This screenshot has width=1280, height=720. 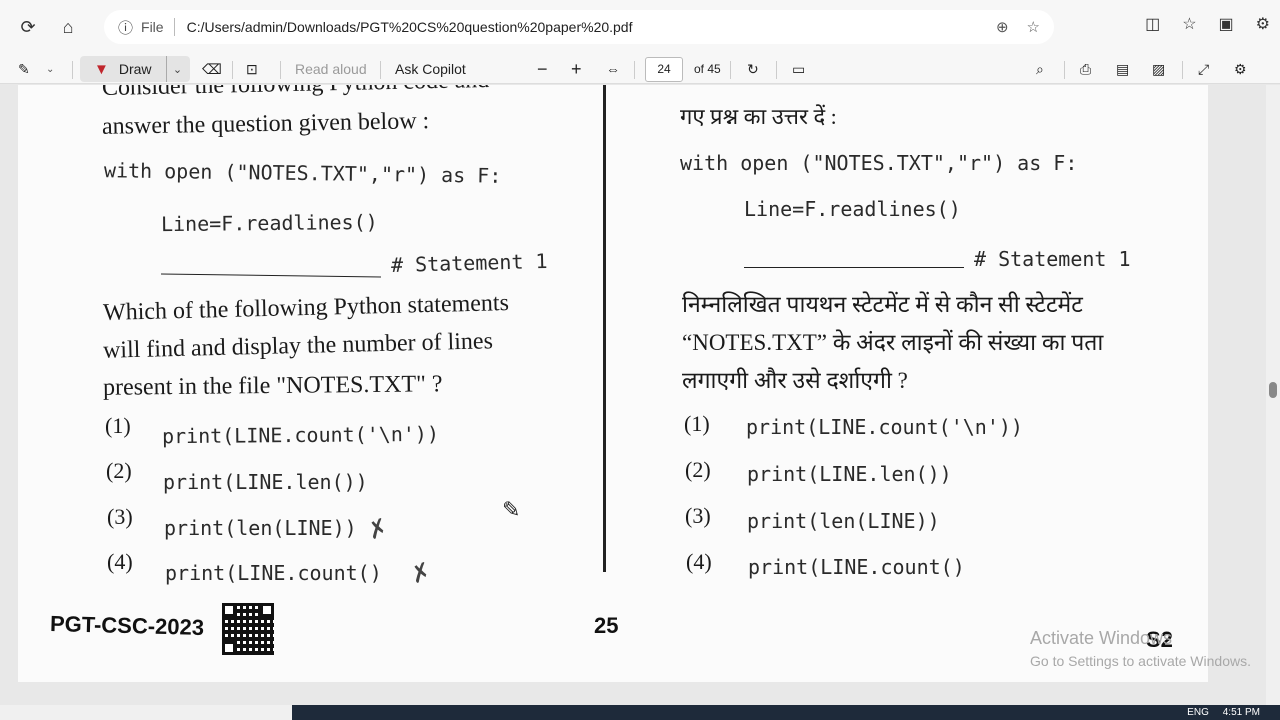 I want to click on draw-pen-icon: ▼, so click(x=101, y=69).